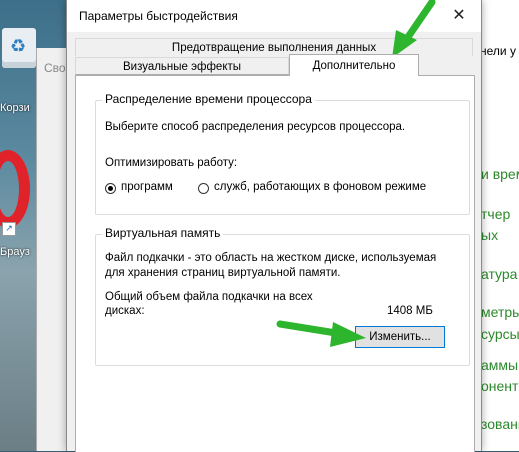 The image size is (519, 452). I want to click on right-link: зование, so click(500, 424).